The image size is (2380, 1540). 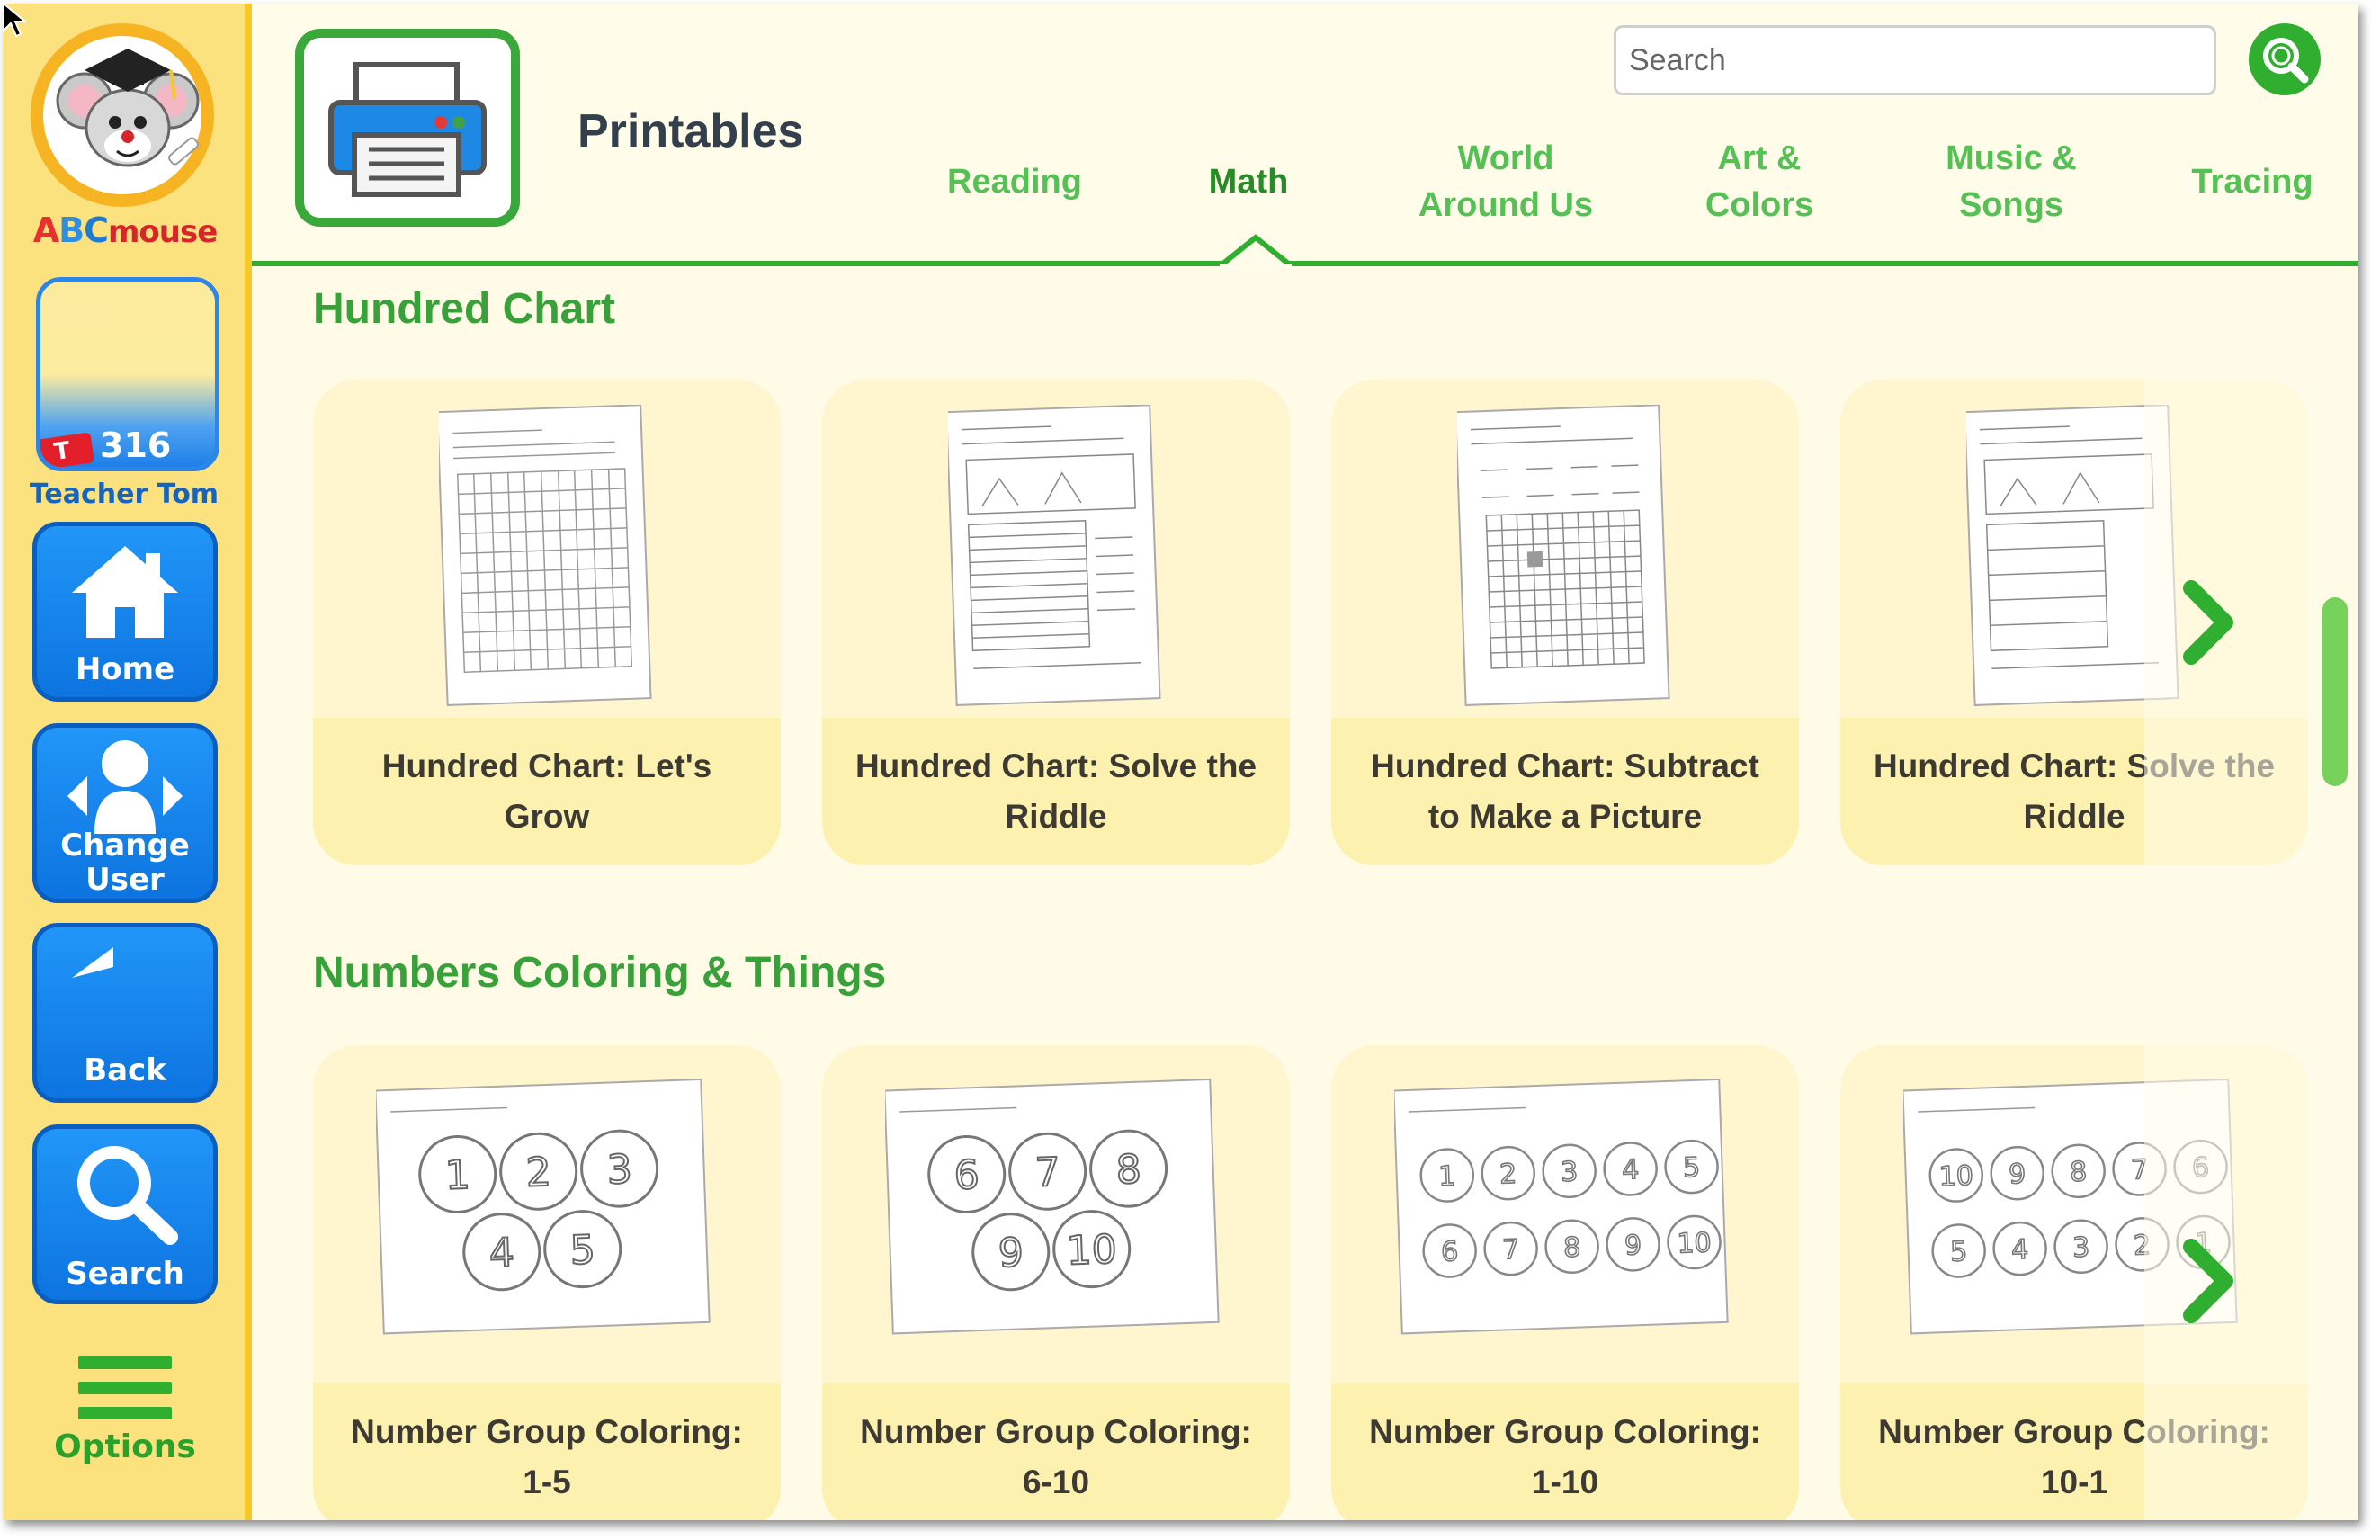 I want to click on ticket-badge: T, so click(x=67, y=449).